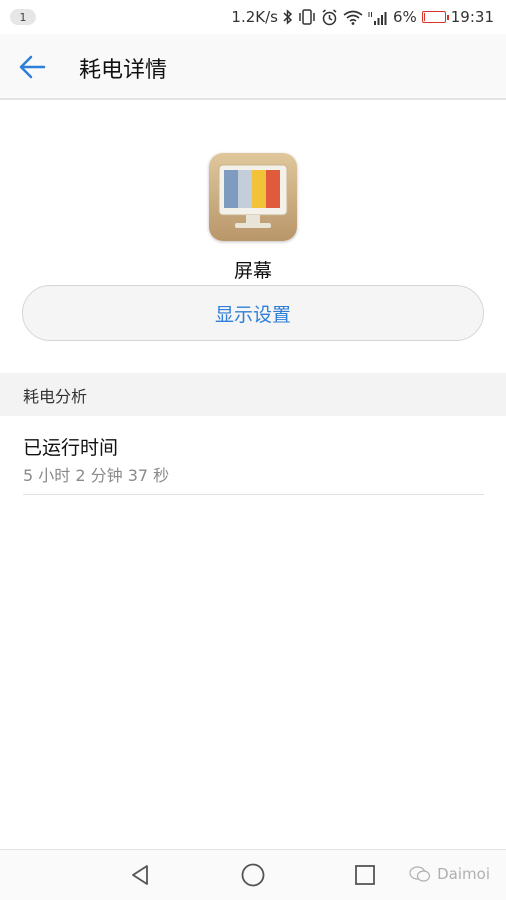 The height and width of the screenshot is (900, 506). I want to click on status-bar: 1 1.2K/s 6% 19:31, so click(253, 17).